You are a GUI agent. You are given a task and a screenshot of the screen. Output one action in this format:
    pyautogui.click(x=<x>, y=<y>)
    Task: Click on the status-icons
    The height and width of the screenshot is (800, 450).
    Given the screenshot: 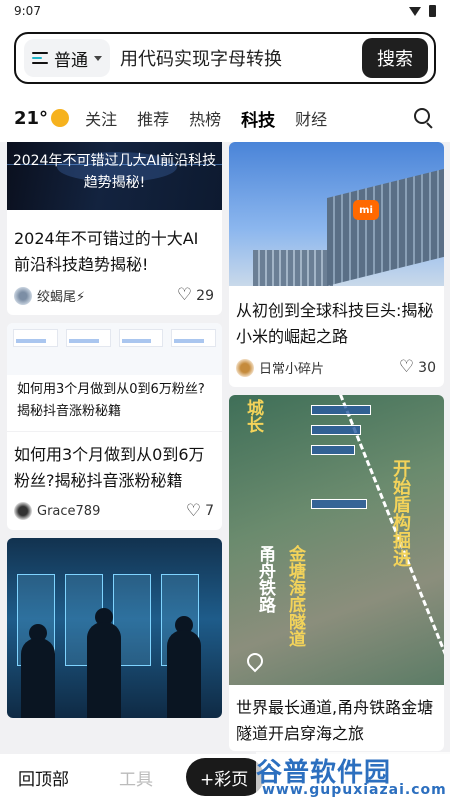 What is the action you would take?
    pyautogui.click(x=422, y=11)
    